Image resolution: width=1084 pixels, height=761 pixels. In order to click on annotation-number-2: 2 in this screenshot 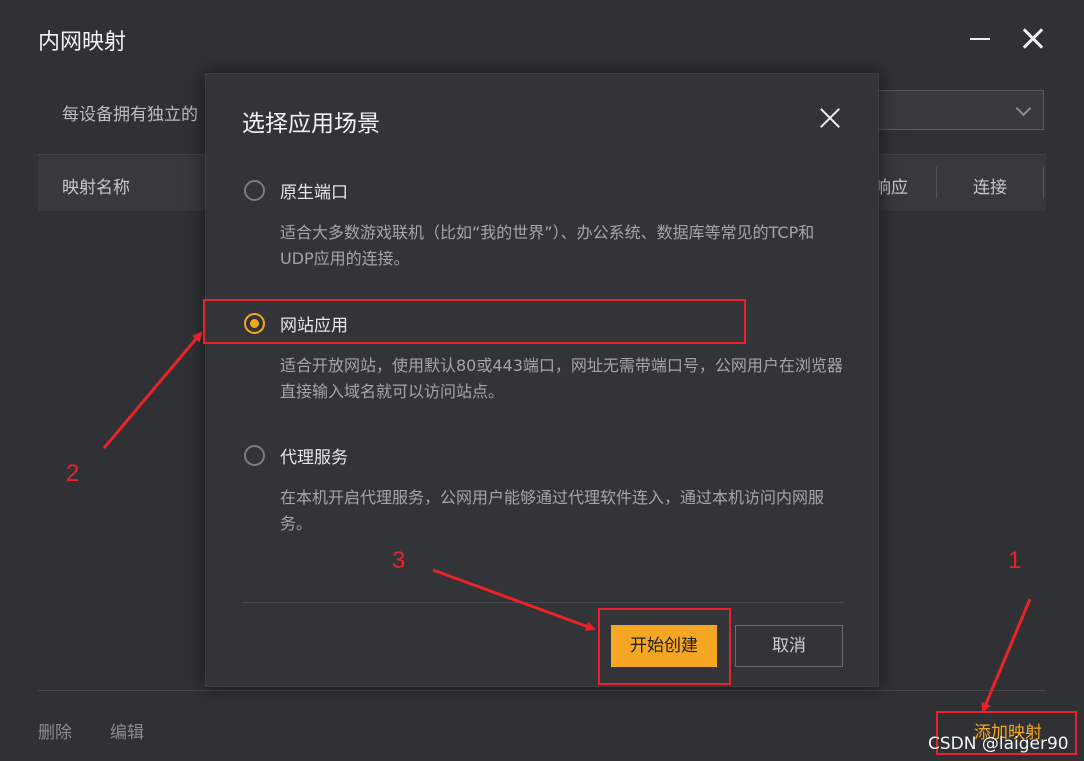, I will do `click(73, 473)`.